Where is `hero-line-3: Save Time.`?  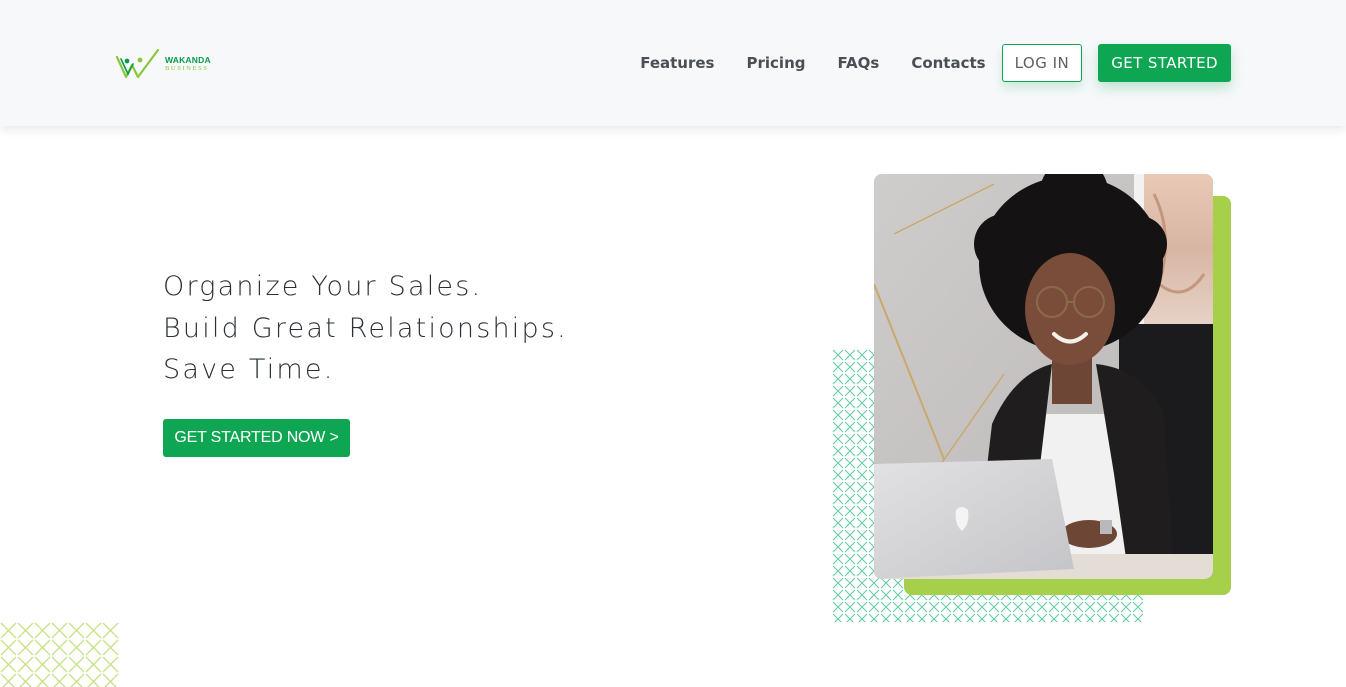 hero-line-3: Save Time. is located at coordinates (249, 369).